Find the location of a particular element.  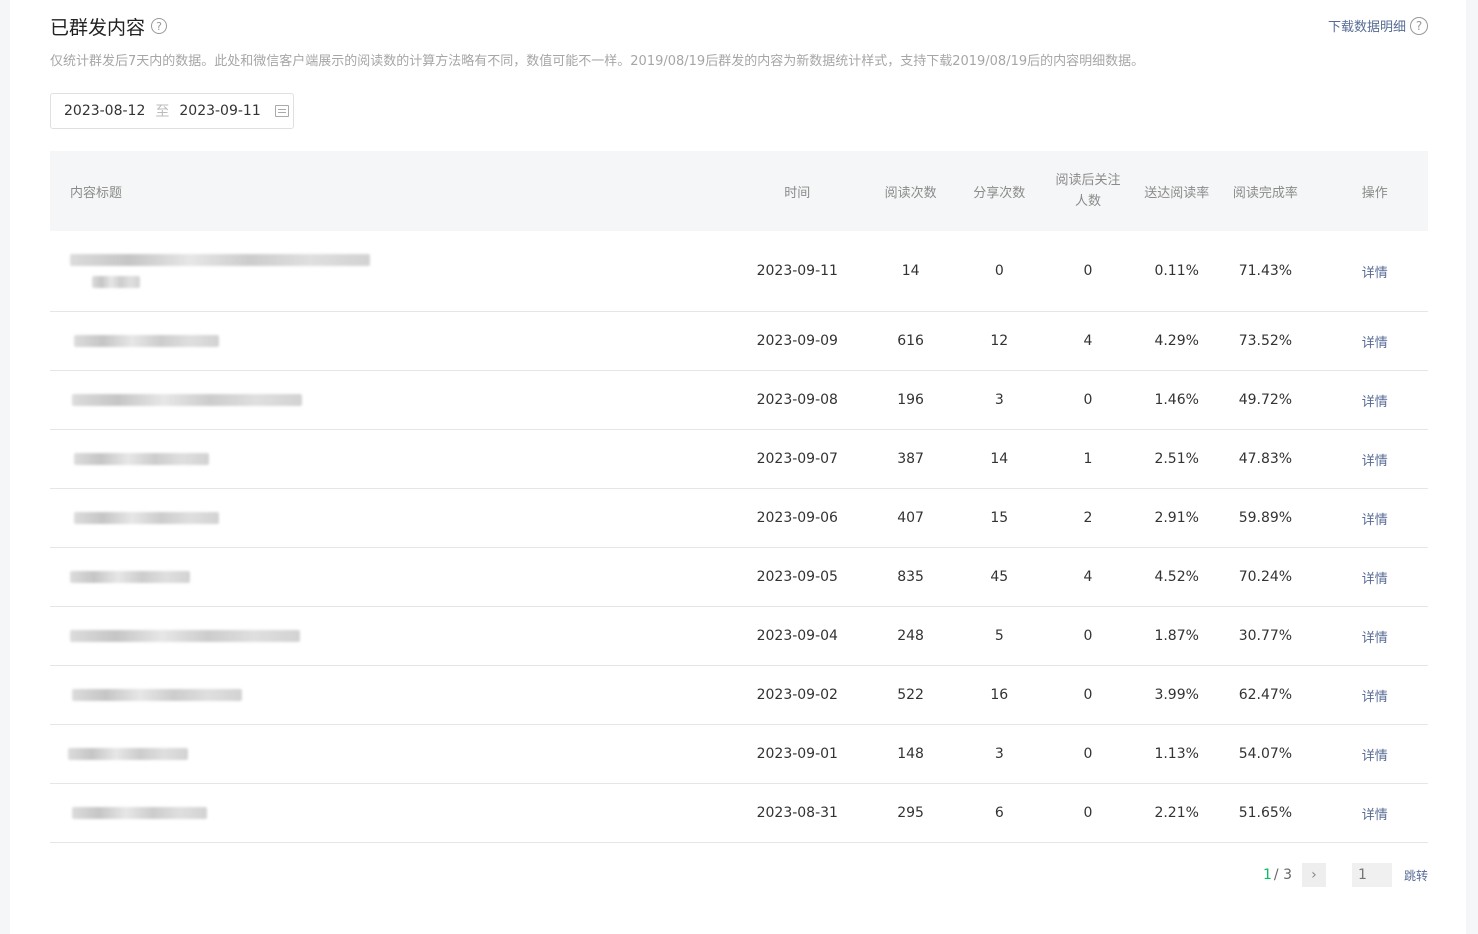

table-row: 2023-09-05 835 45 4 4.52% 70.24% 详情 is located at coordinates (739, 577).